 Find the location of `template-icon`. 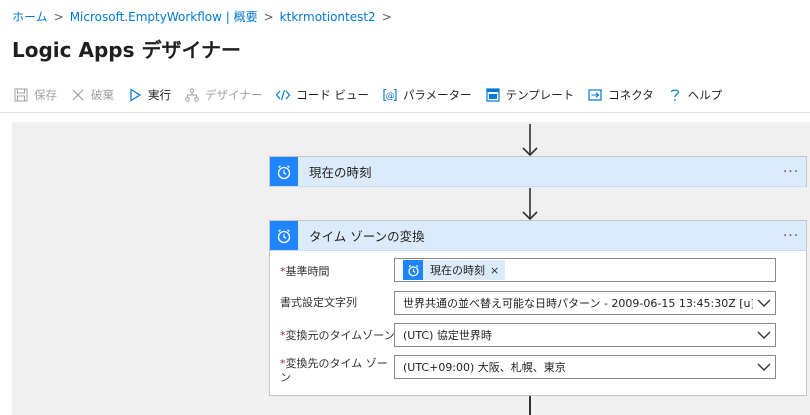

template-icon is located at coordinates (493, 95).